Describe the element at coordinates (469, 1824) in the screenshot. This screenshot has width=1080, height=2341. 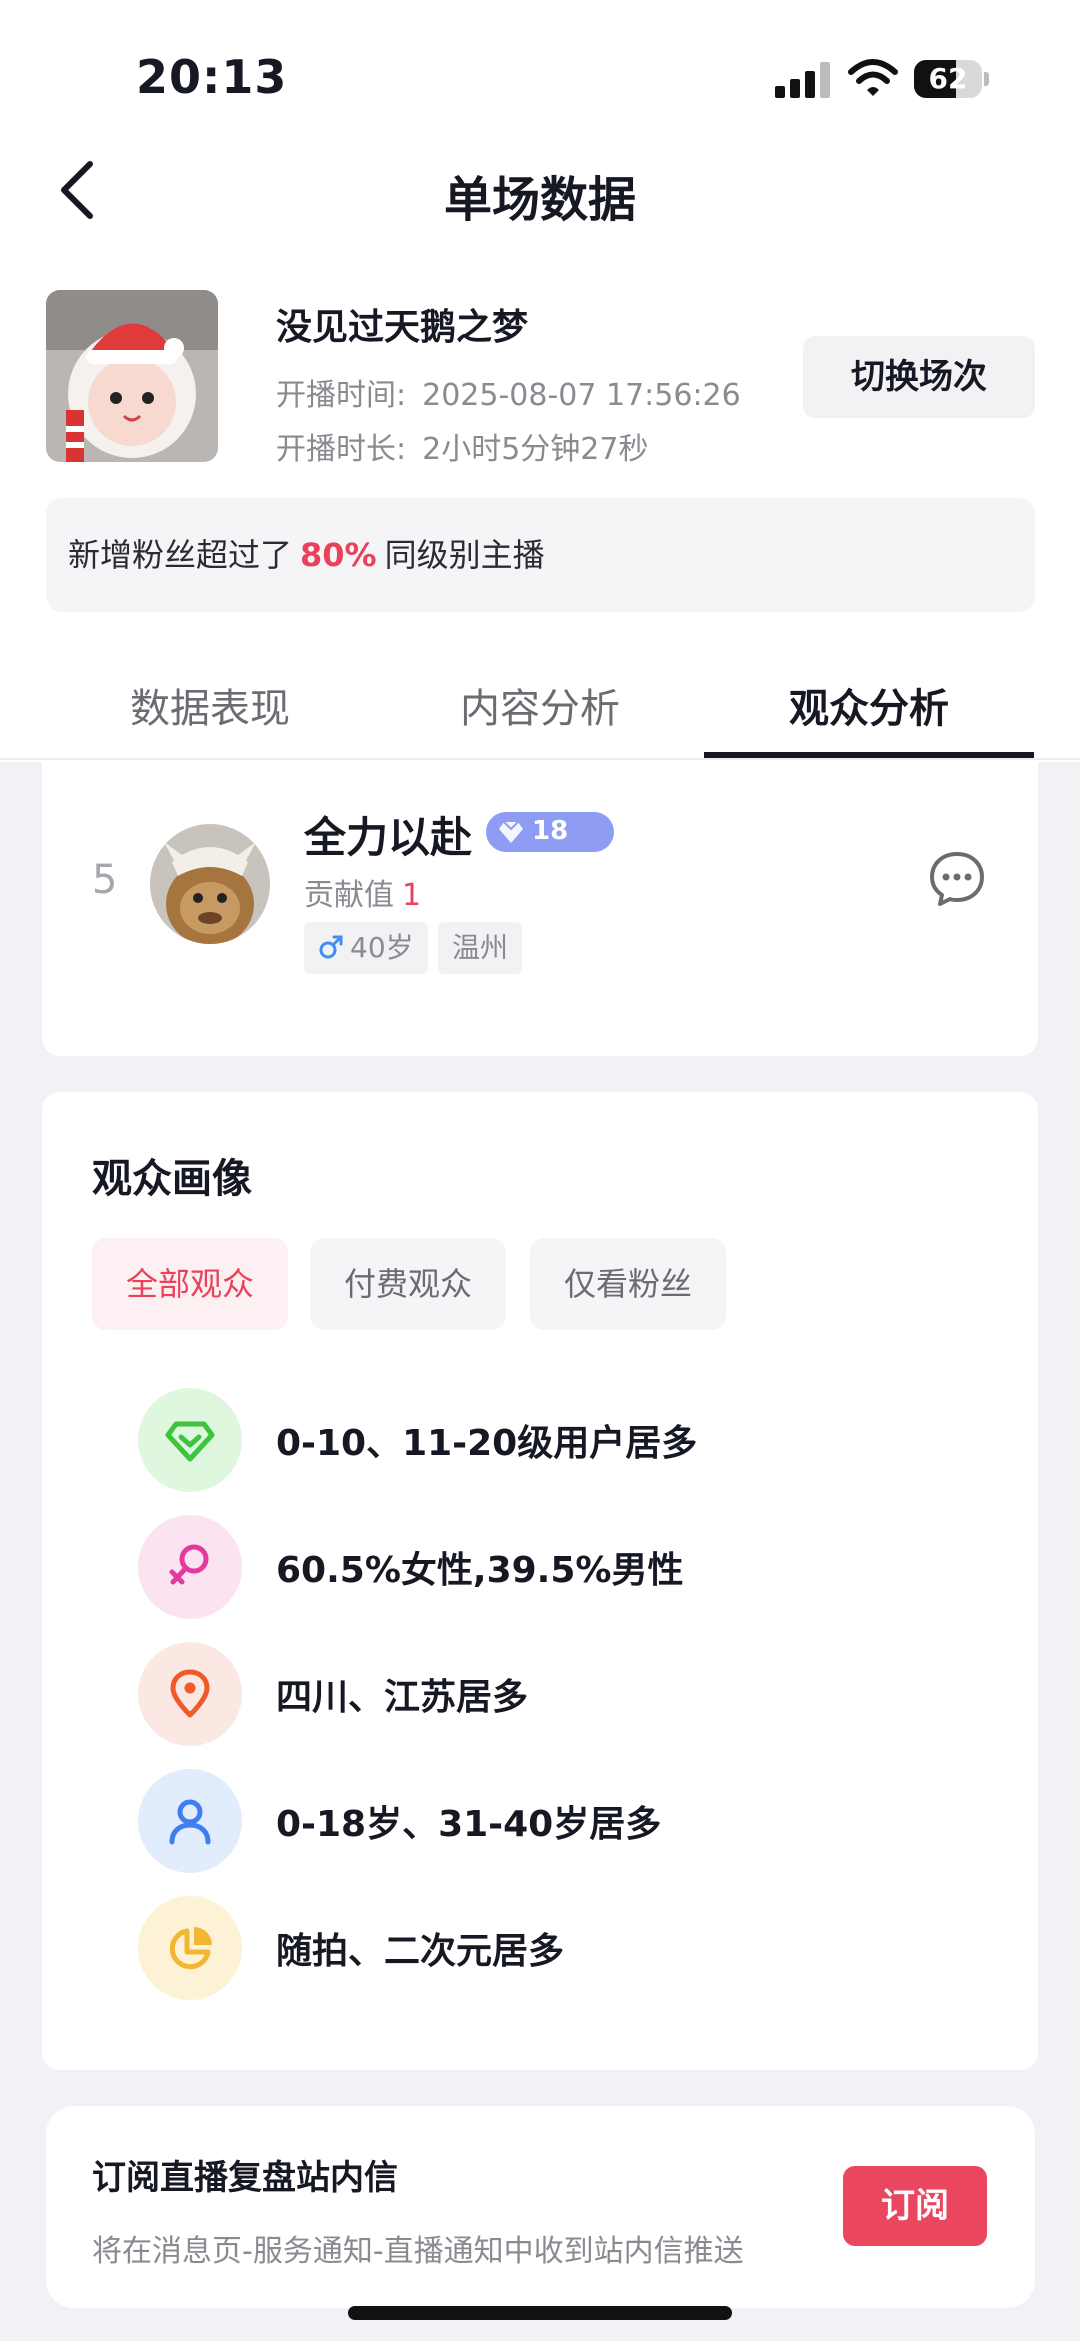
I see `trait-age-text: 0-18岁、31-40岁居多` at that location.